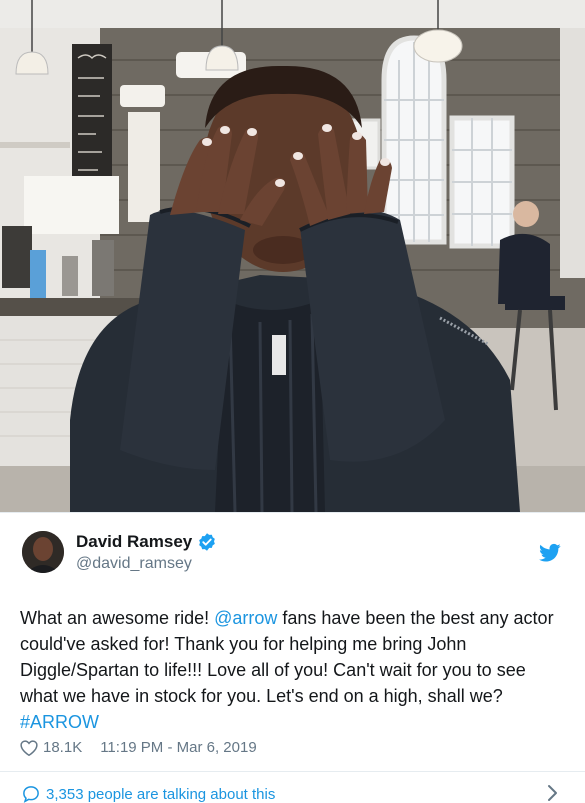  Describe the element at coordinates (134, 542) in the screenshot. I see `display-name: David Ramsey` at that location.